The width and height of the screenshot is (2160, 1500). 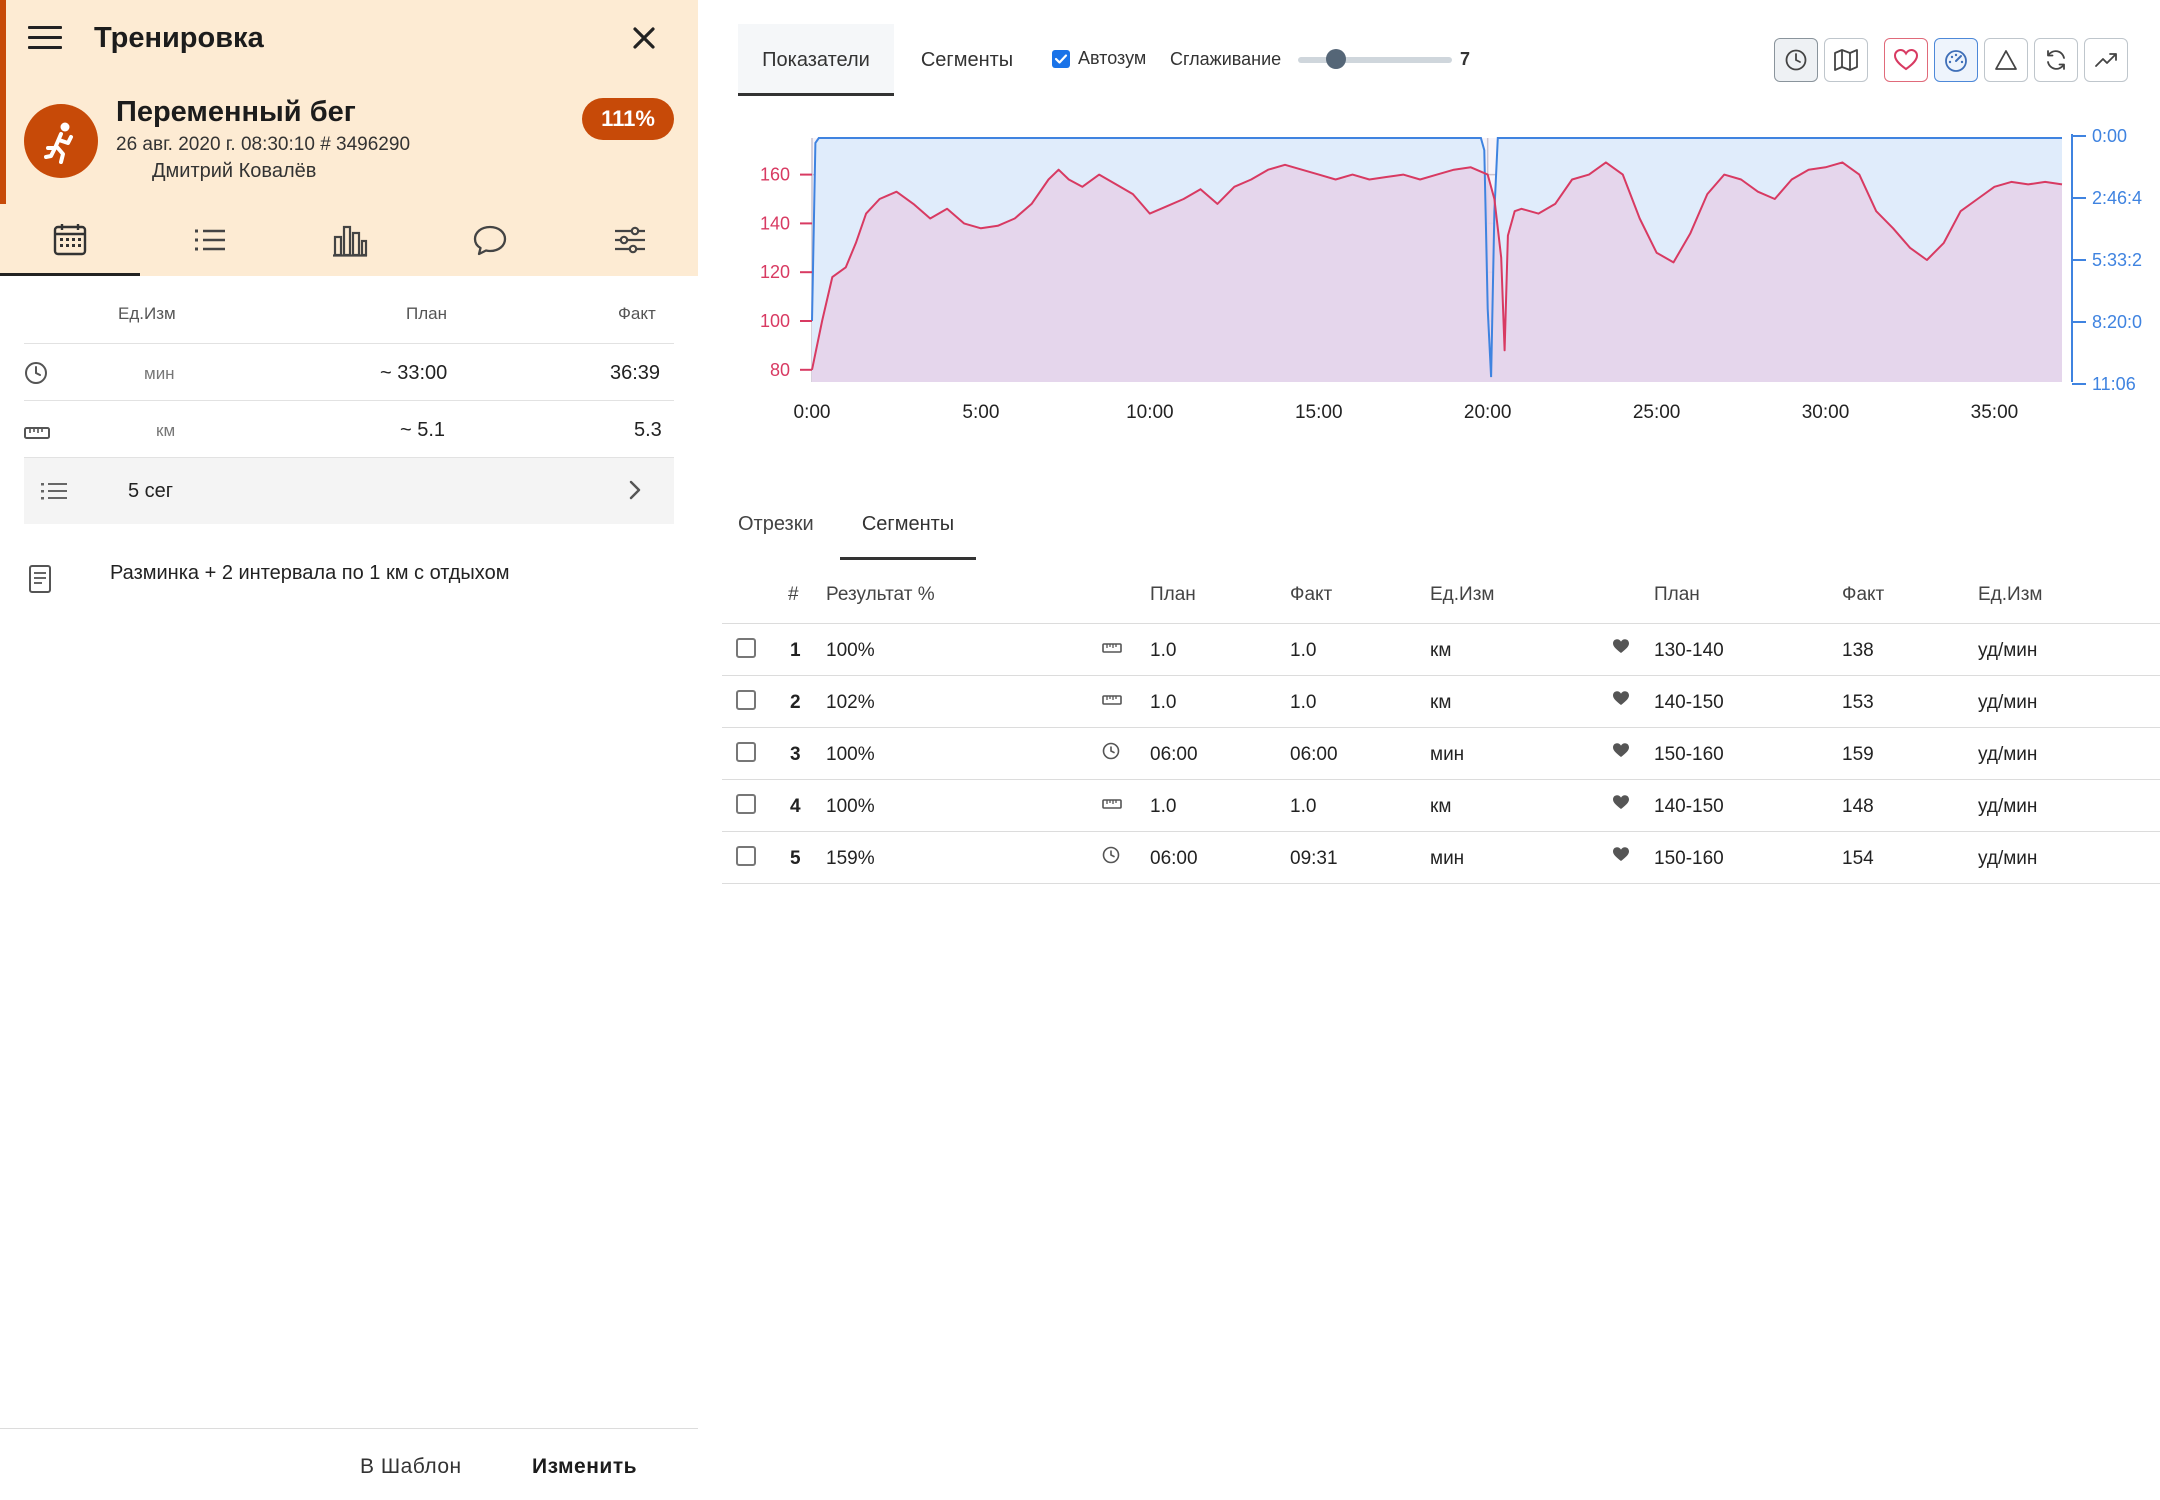 What do you see at coordinates (816, 60) in the screenshot?
I see `tab-metrics: Показатели` at bounding box center [816, 60].